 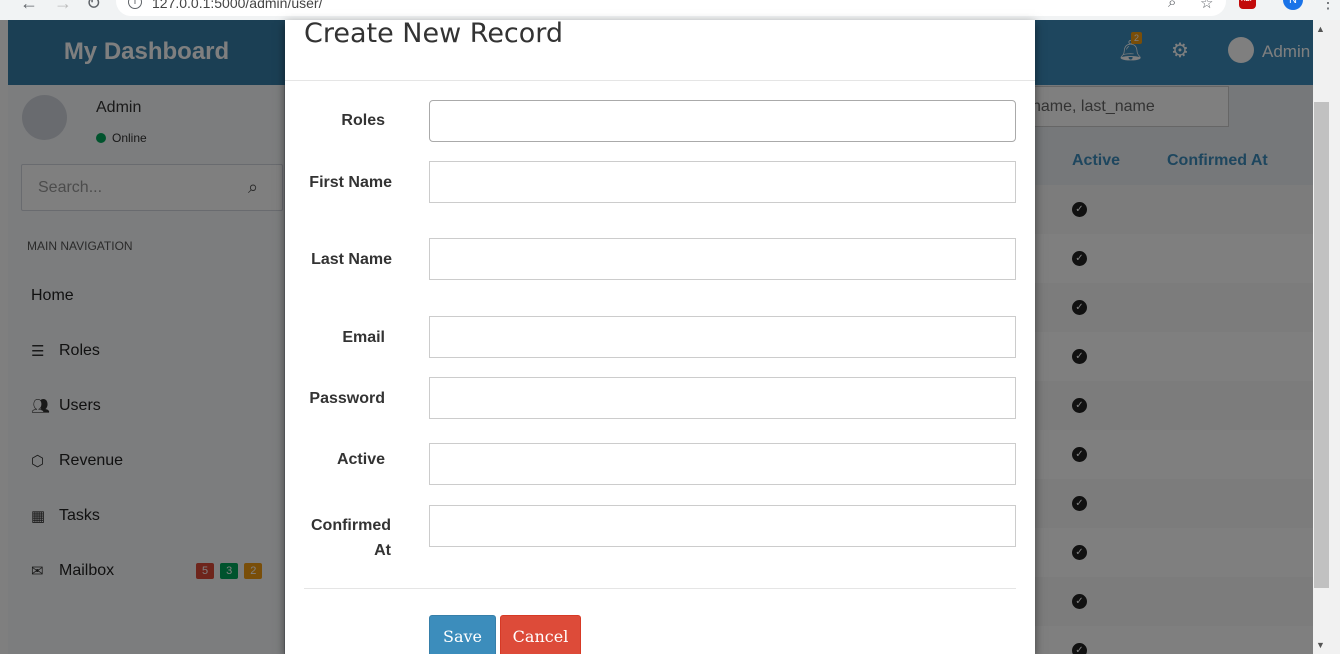 I want to click on password-label: Password, so click(x=347, y=398).